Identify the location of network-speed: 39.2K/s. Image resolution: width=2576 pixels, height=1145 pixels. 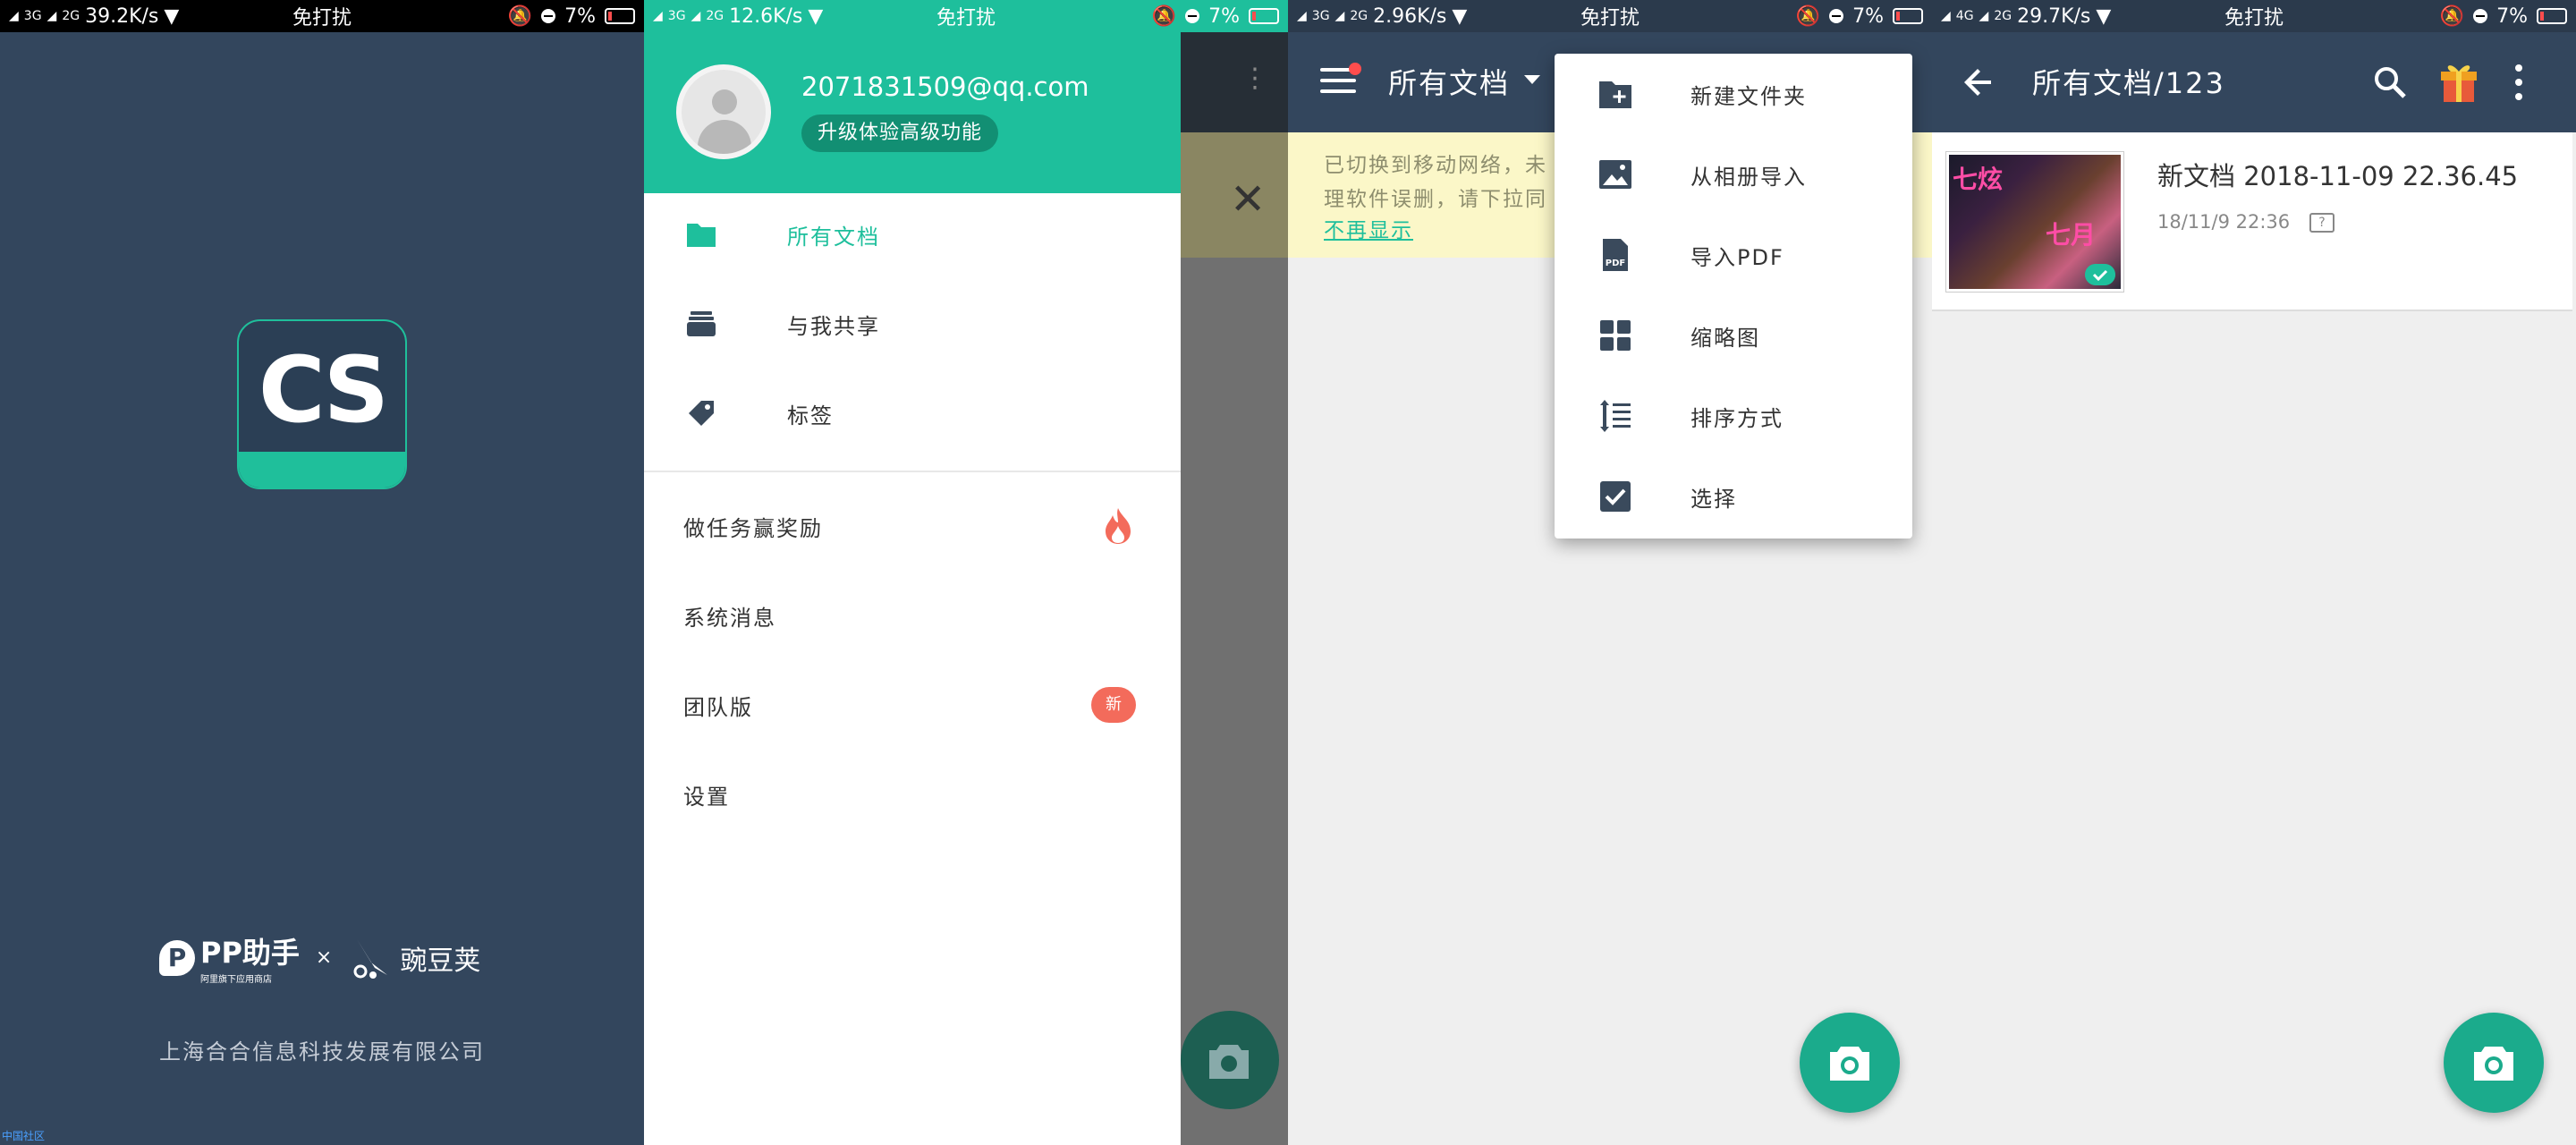
(122, 16).